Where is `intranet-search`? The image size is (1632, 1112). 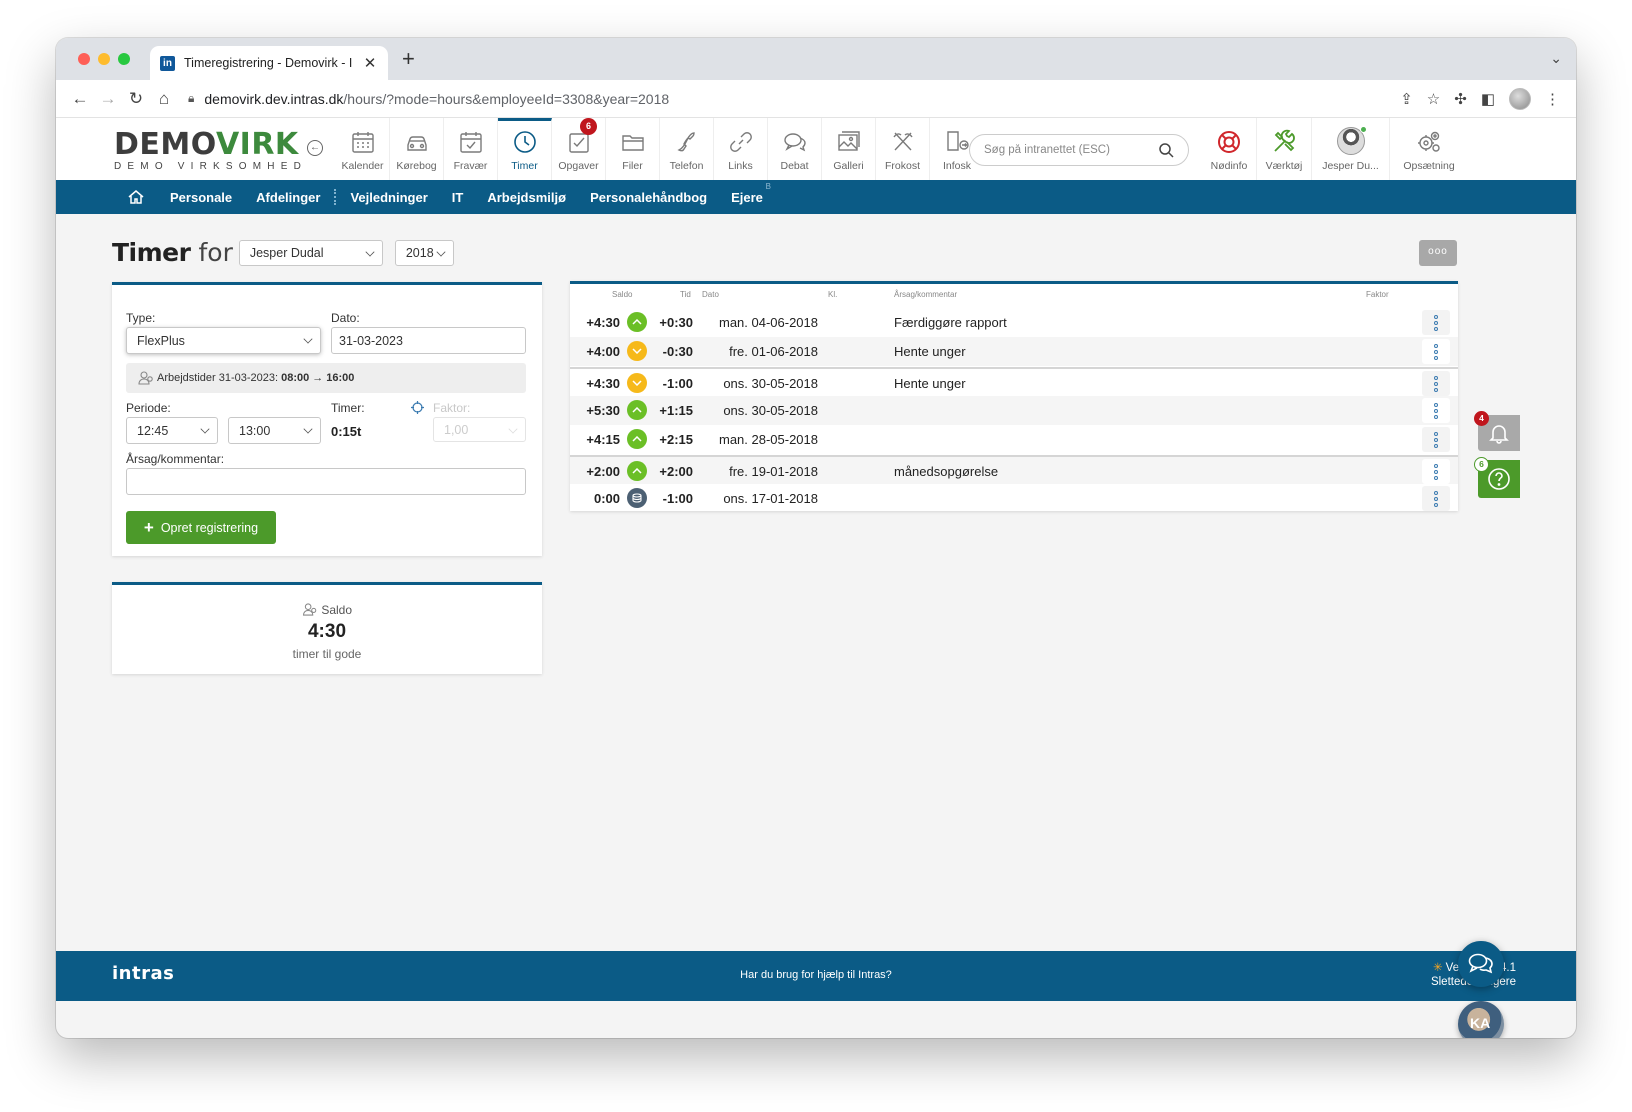 intranet-search is located at coordinates (1079, 150).